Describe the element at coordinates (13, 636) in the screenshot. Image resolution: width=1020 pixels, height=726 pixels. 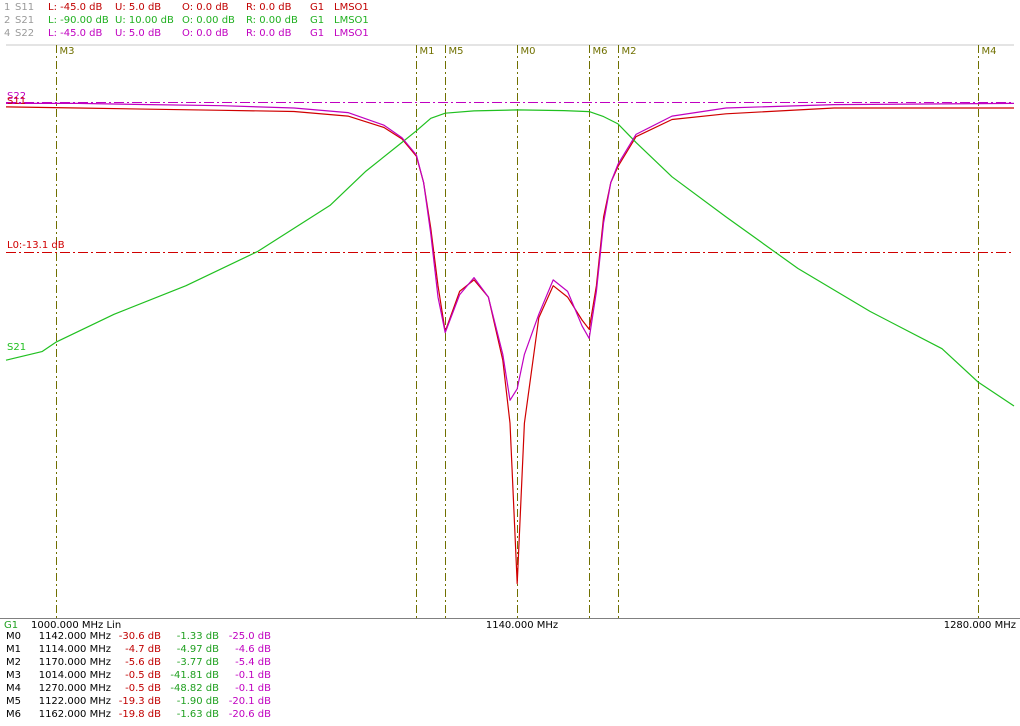
I see `marker-name: M0` at that location.